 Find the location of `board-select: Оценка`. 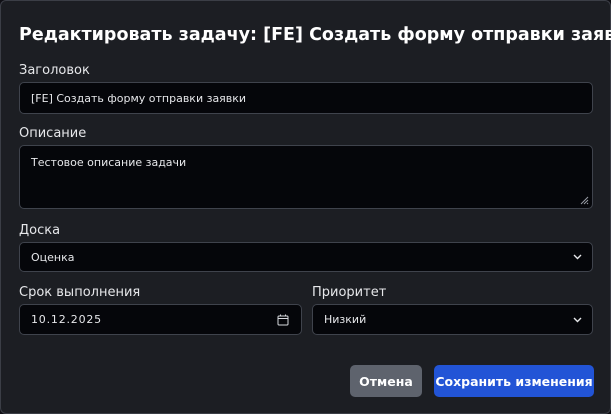

board-select: Оценка is located at coordinates (306, 257).